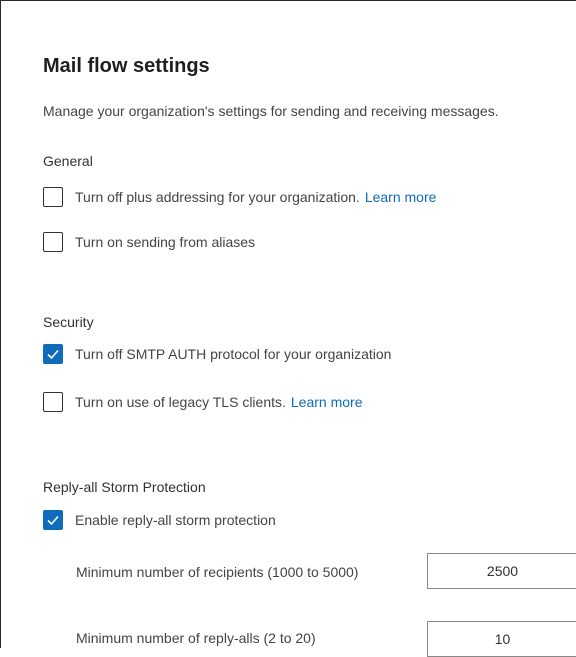  What do you see at coordinates (180, 402) in the screenshot?
I see `legacy-tls-label: Turn on use of legacy TLS clients.` at bounding box center [180, 402].